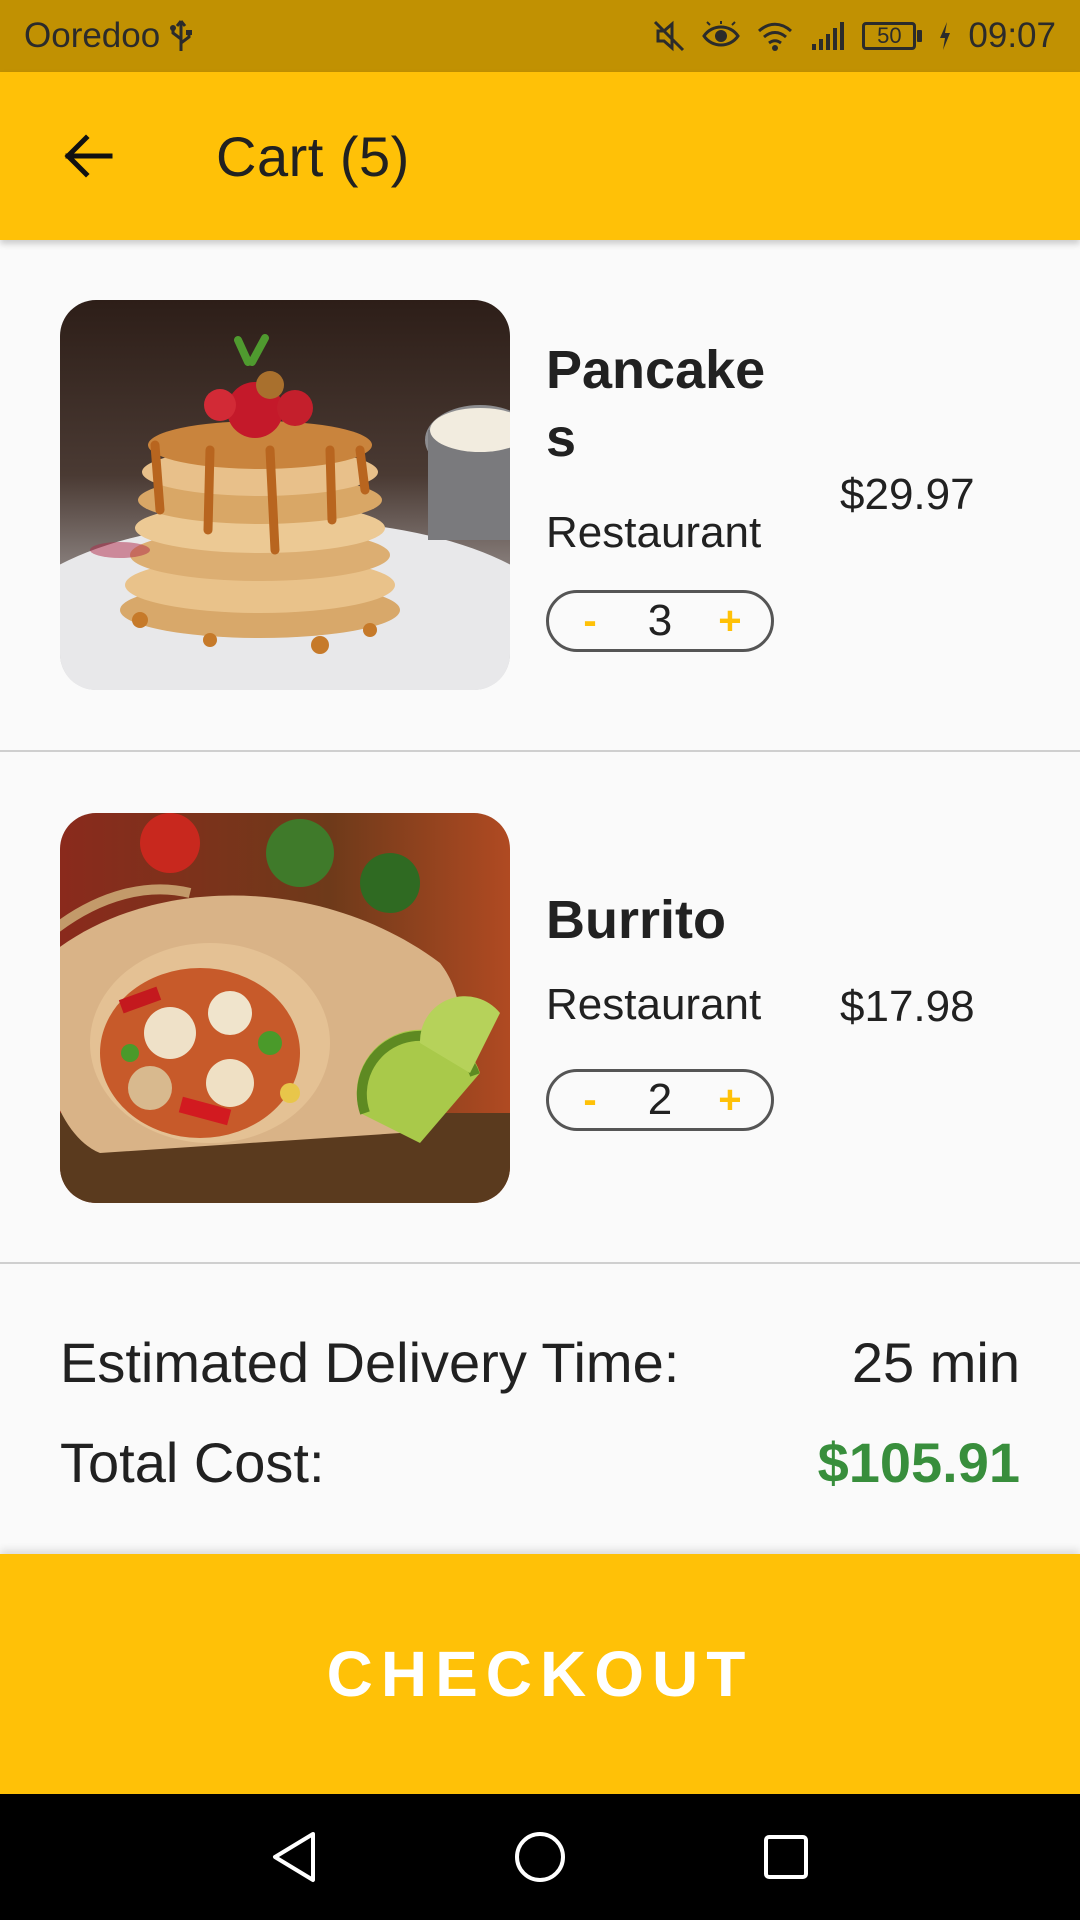  Describe the element at coordinates (920, 36) in the screenshot. I see `battery-tip` at that location.